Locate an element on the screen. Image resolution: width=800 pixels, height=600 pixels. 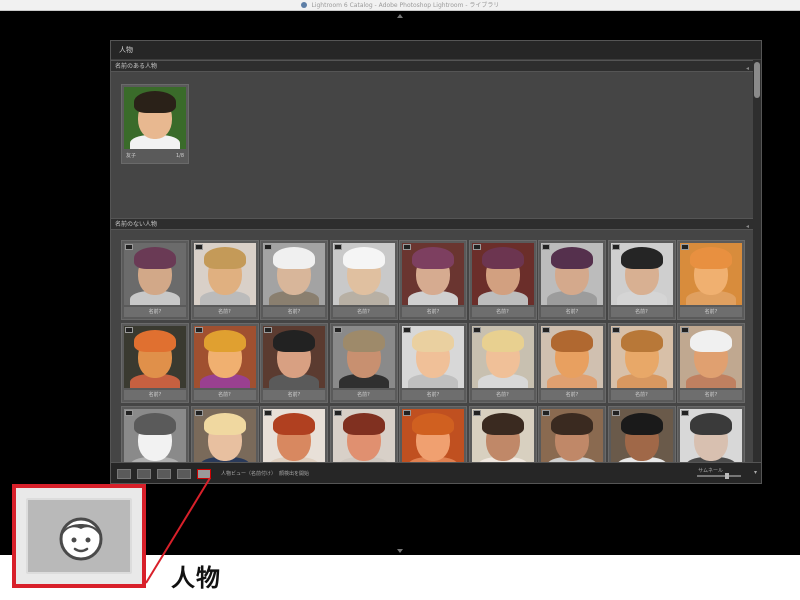
callout-label: 人物 is located at coordinates (196, 578).